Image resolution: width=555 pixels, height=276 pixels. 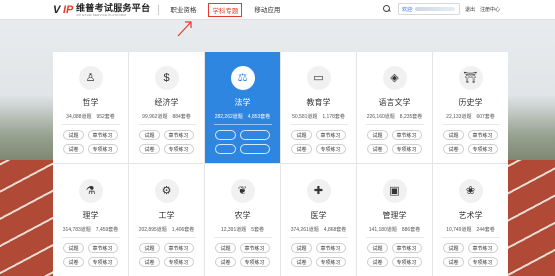 I want to click on logo-title: 维普考试服务平台, so click(x=113, y=7).